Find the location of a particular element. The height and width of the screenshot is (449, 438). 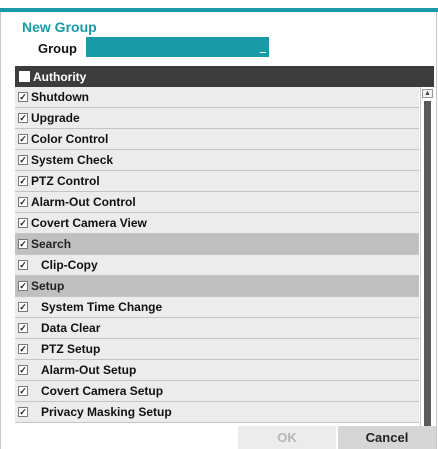

list-item-label: Covert Camera Setup is located at coordinates (102, 391).